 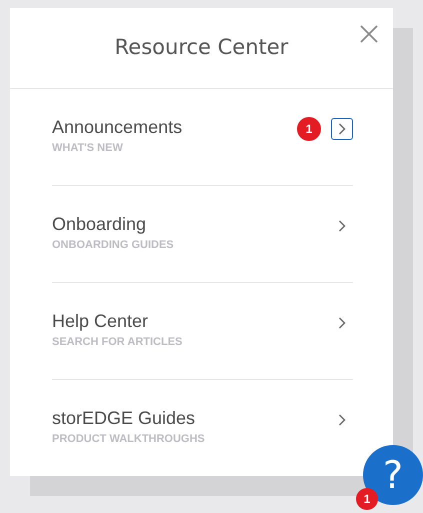 What do you see at coordinates (369, 34) in the screenshot?
I see `close-icon` at bounding box center [369, 34].